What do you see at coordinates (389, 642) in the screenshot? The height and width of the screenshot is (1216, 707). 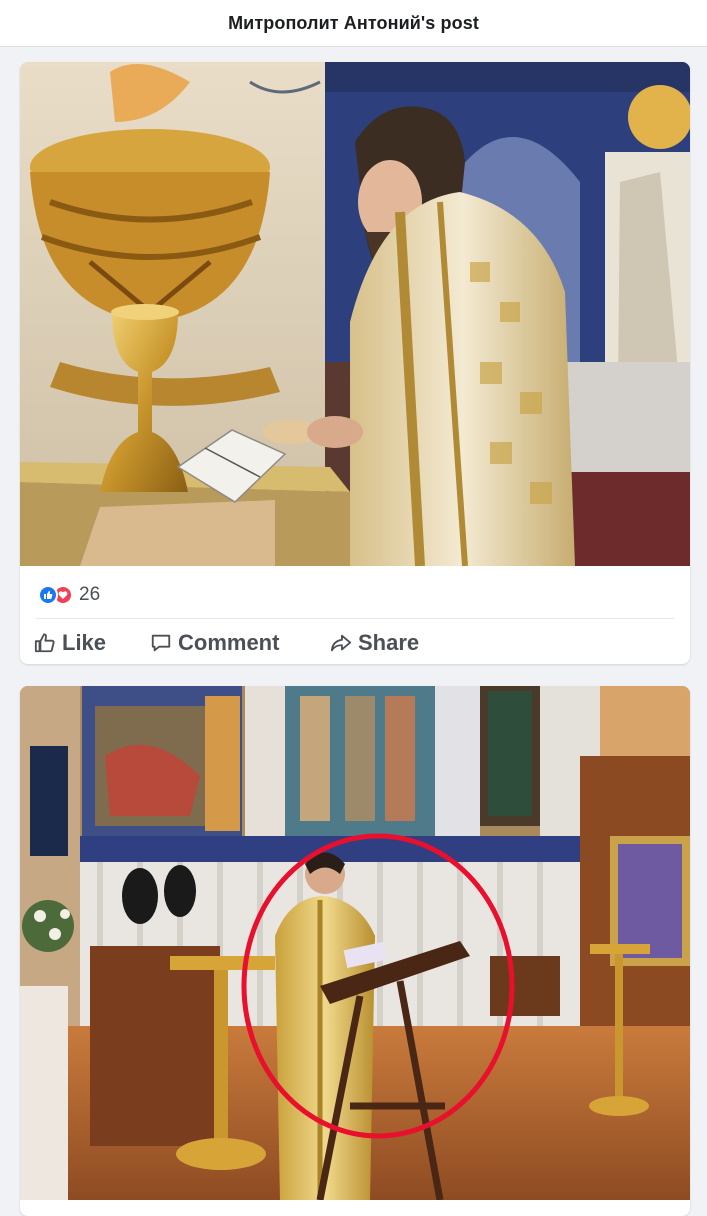 I see `share-label: Share` at bounding box center [389, 642].